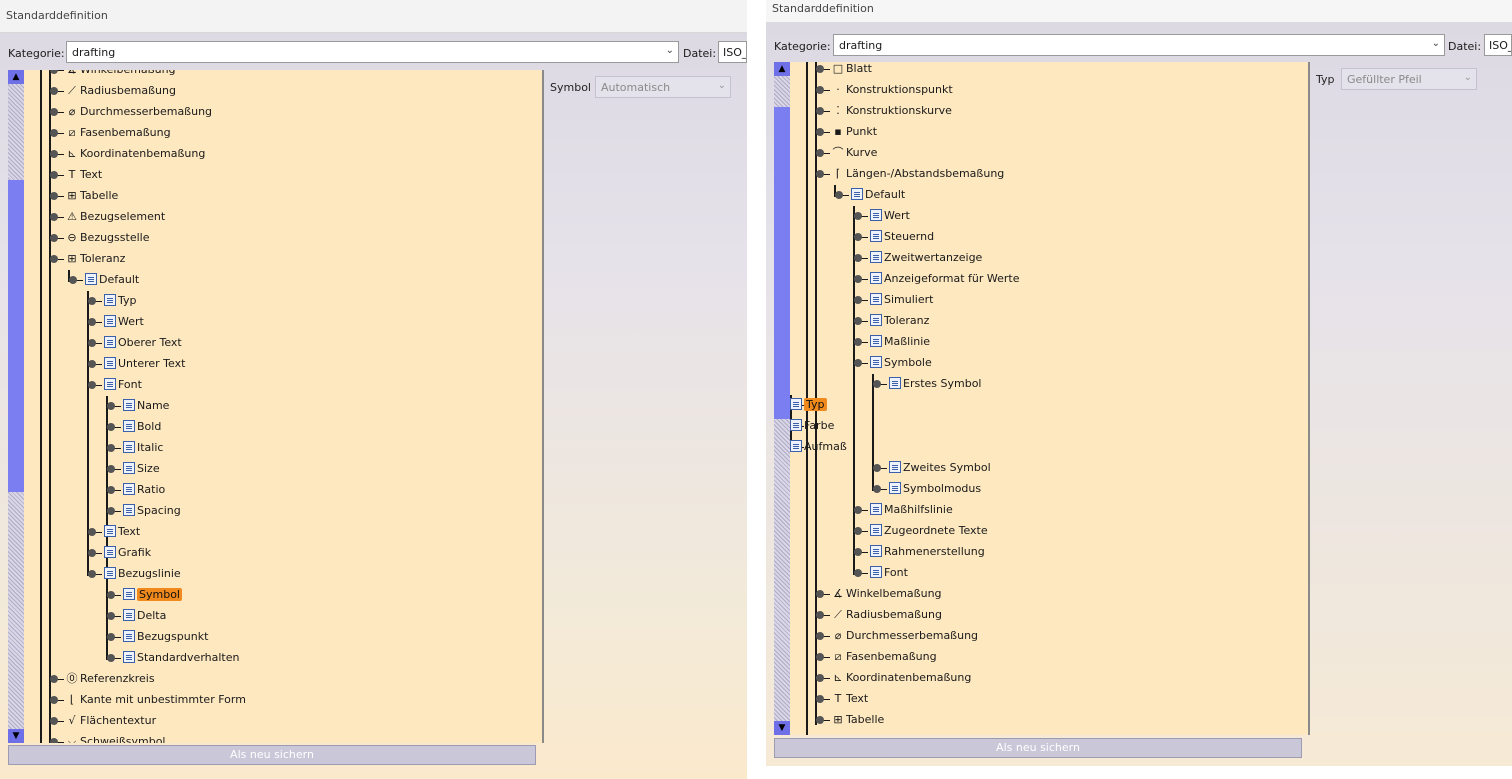 This screenshot has height=779, width=1512. Describe the element at coordinates (142, 427) in the screenshot. I see `tree-item: Bold` at that location.